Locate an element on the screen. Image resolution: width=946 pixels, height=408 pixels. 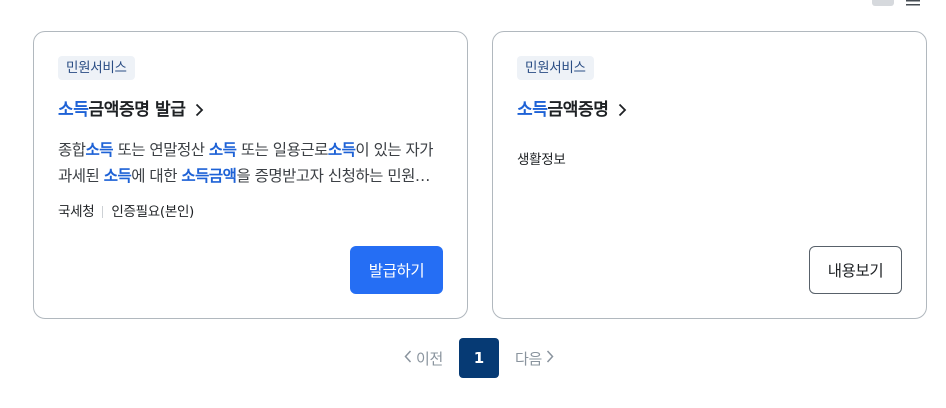
description-text: 또는 연말정산 is located at coordinates (161, 150).